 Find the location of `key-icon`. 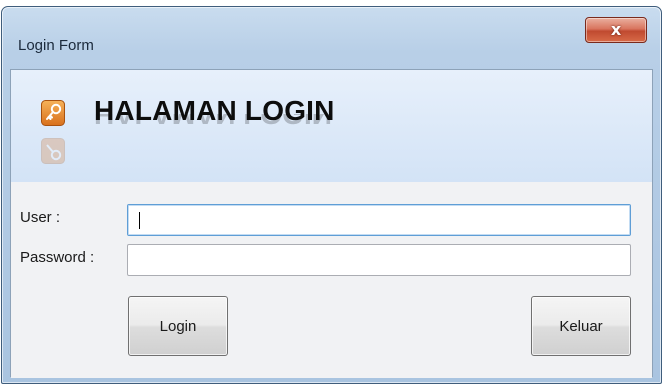

key-icon is located at coordinates (53, 113).